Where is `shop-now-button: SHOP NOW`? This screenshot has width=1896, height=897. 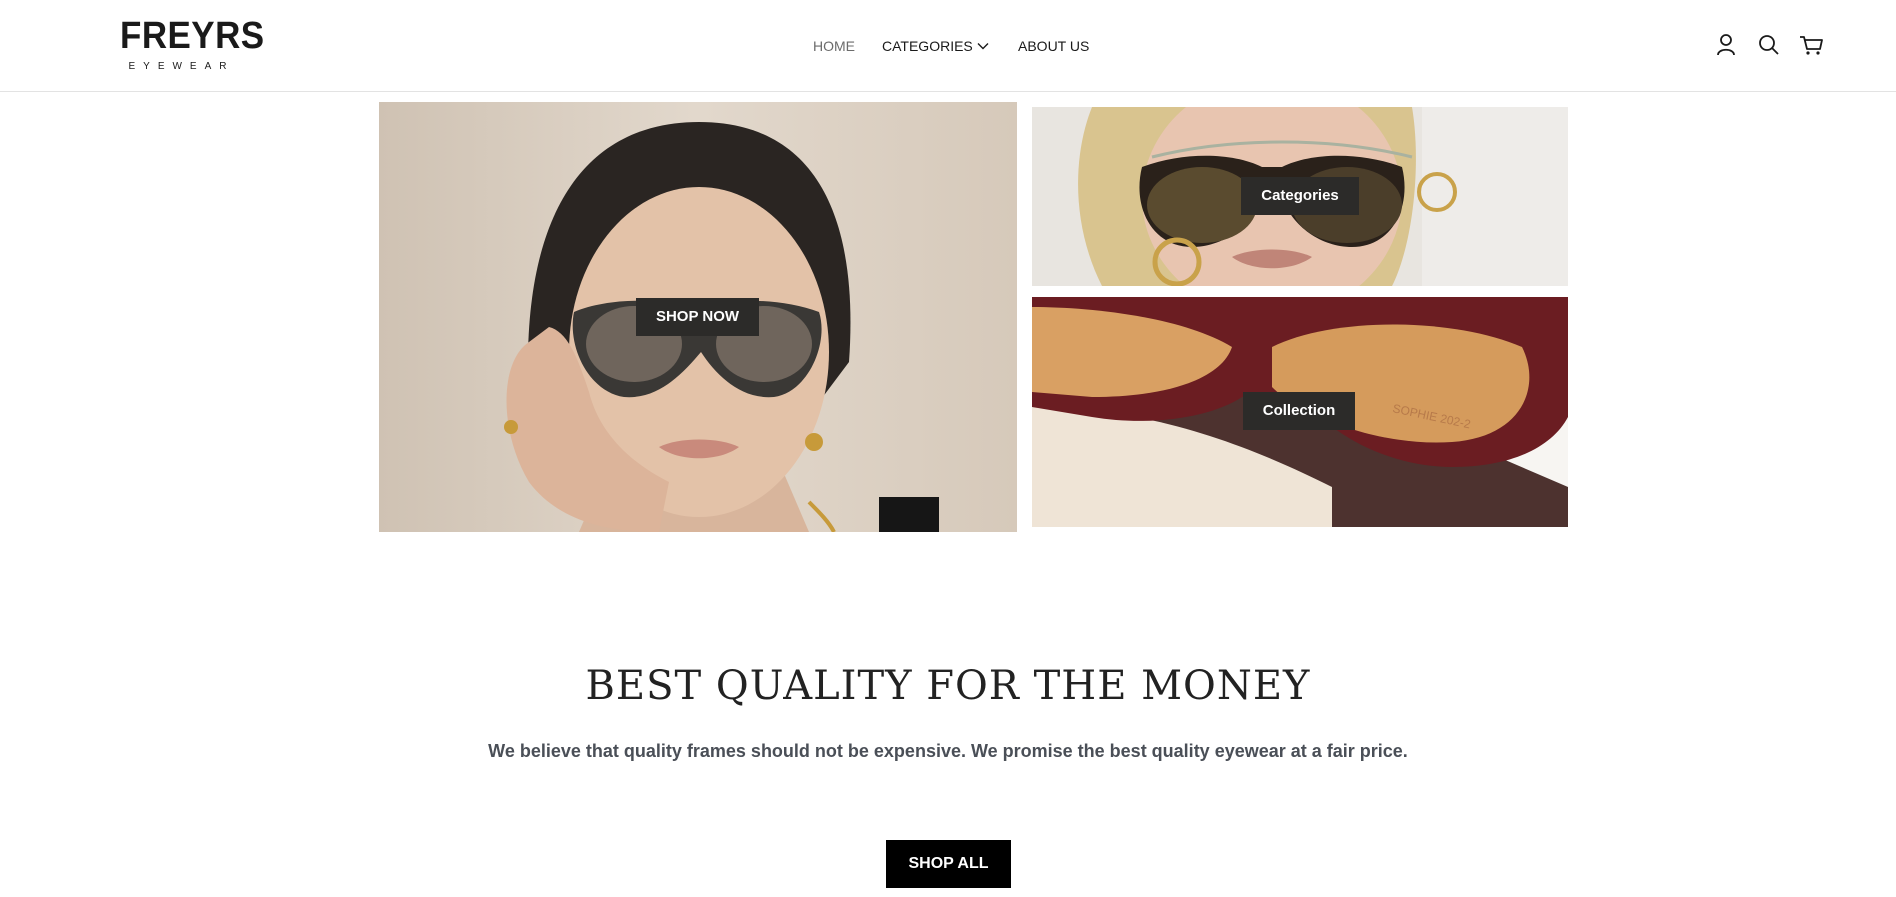
shop-now-button: SHOP NOW is located at coordinates (697, 317).